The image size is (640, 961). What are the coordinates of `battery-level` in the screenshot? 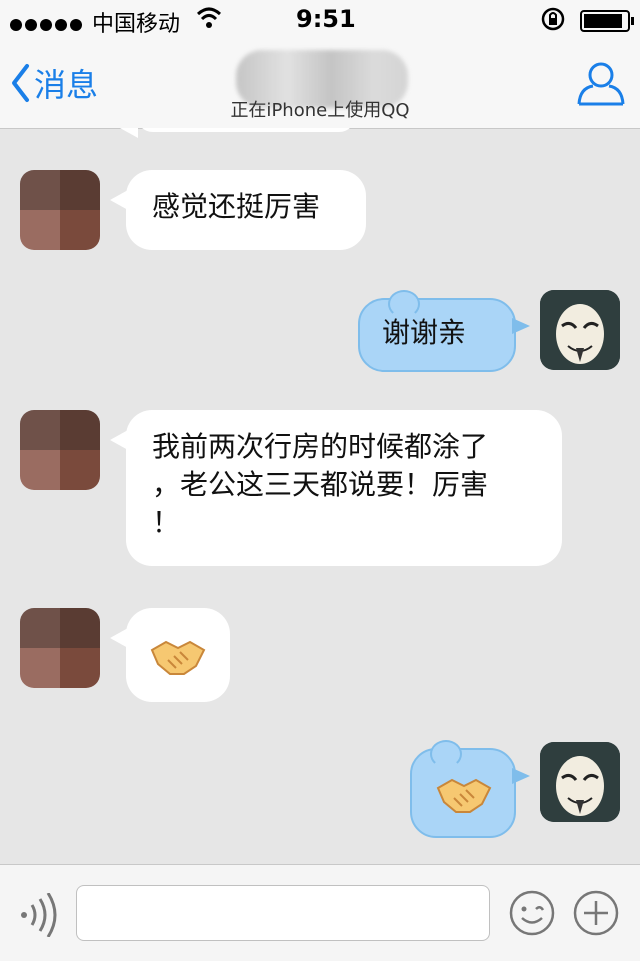 It's located at (603, 21).